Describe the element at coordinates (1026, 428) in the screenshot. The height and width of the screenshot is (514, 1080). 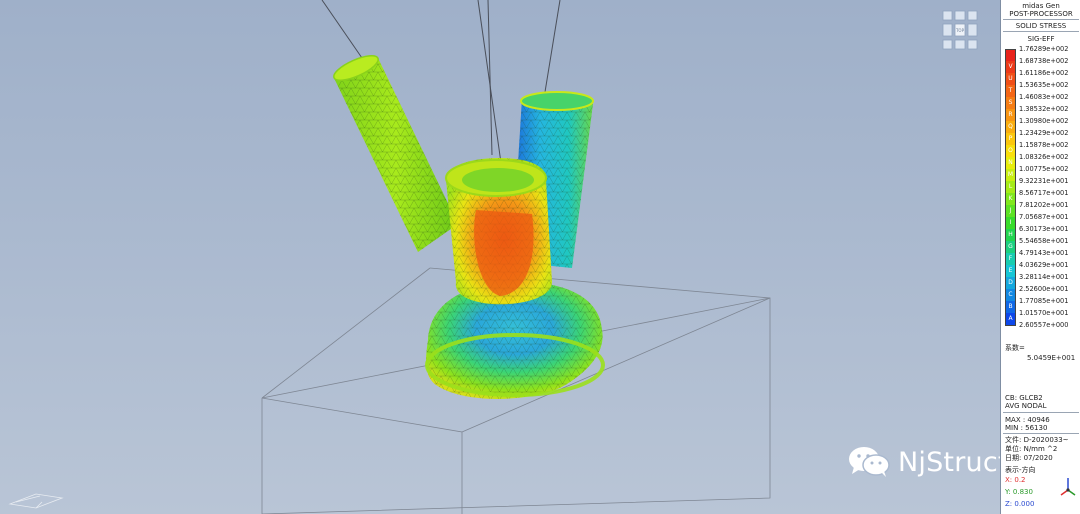
I see `min-node-label: MIN : 56130` at that location.